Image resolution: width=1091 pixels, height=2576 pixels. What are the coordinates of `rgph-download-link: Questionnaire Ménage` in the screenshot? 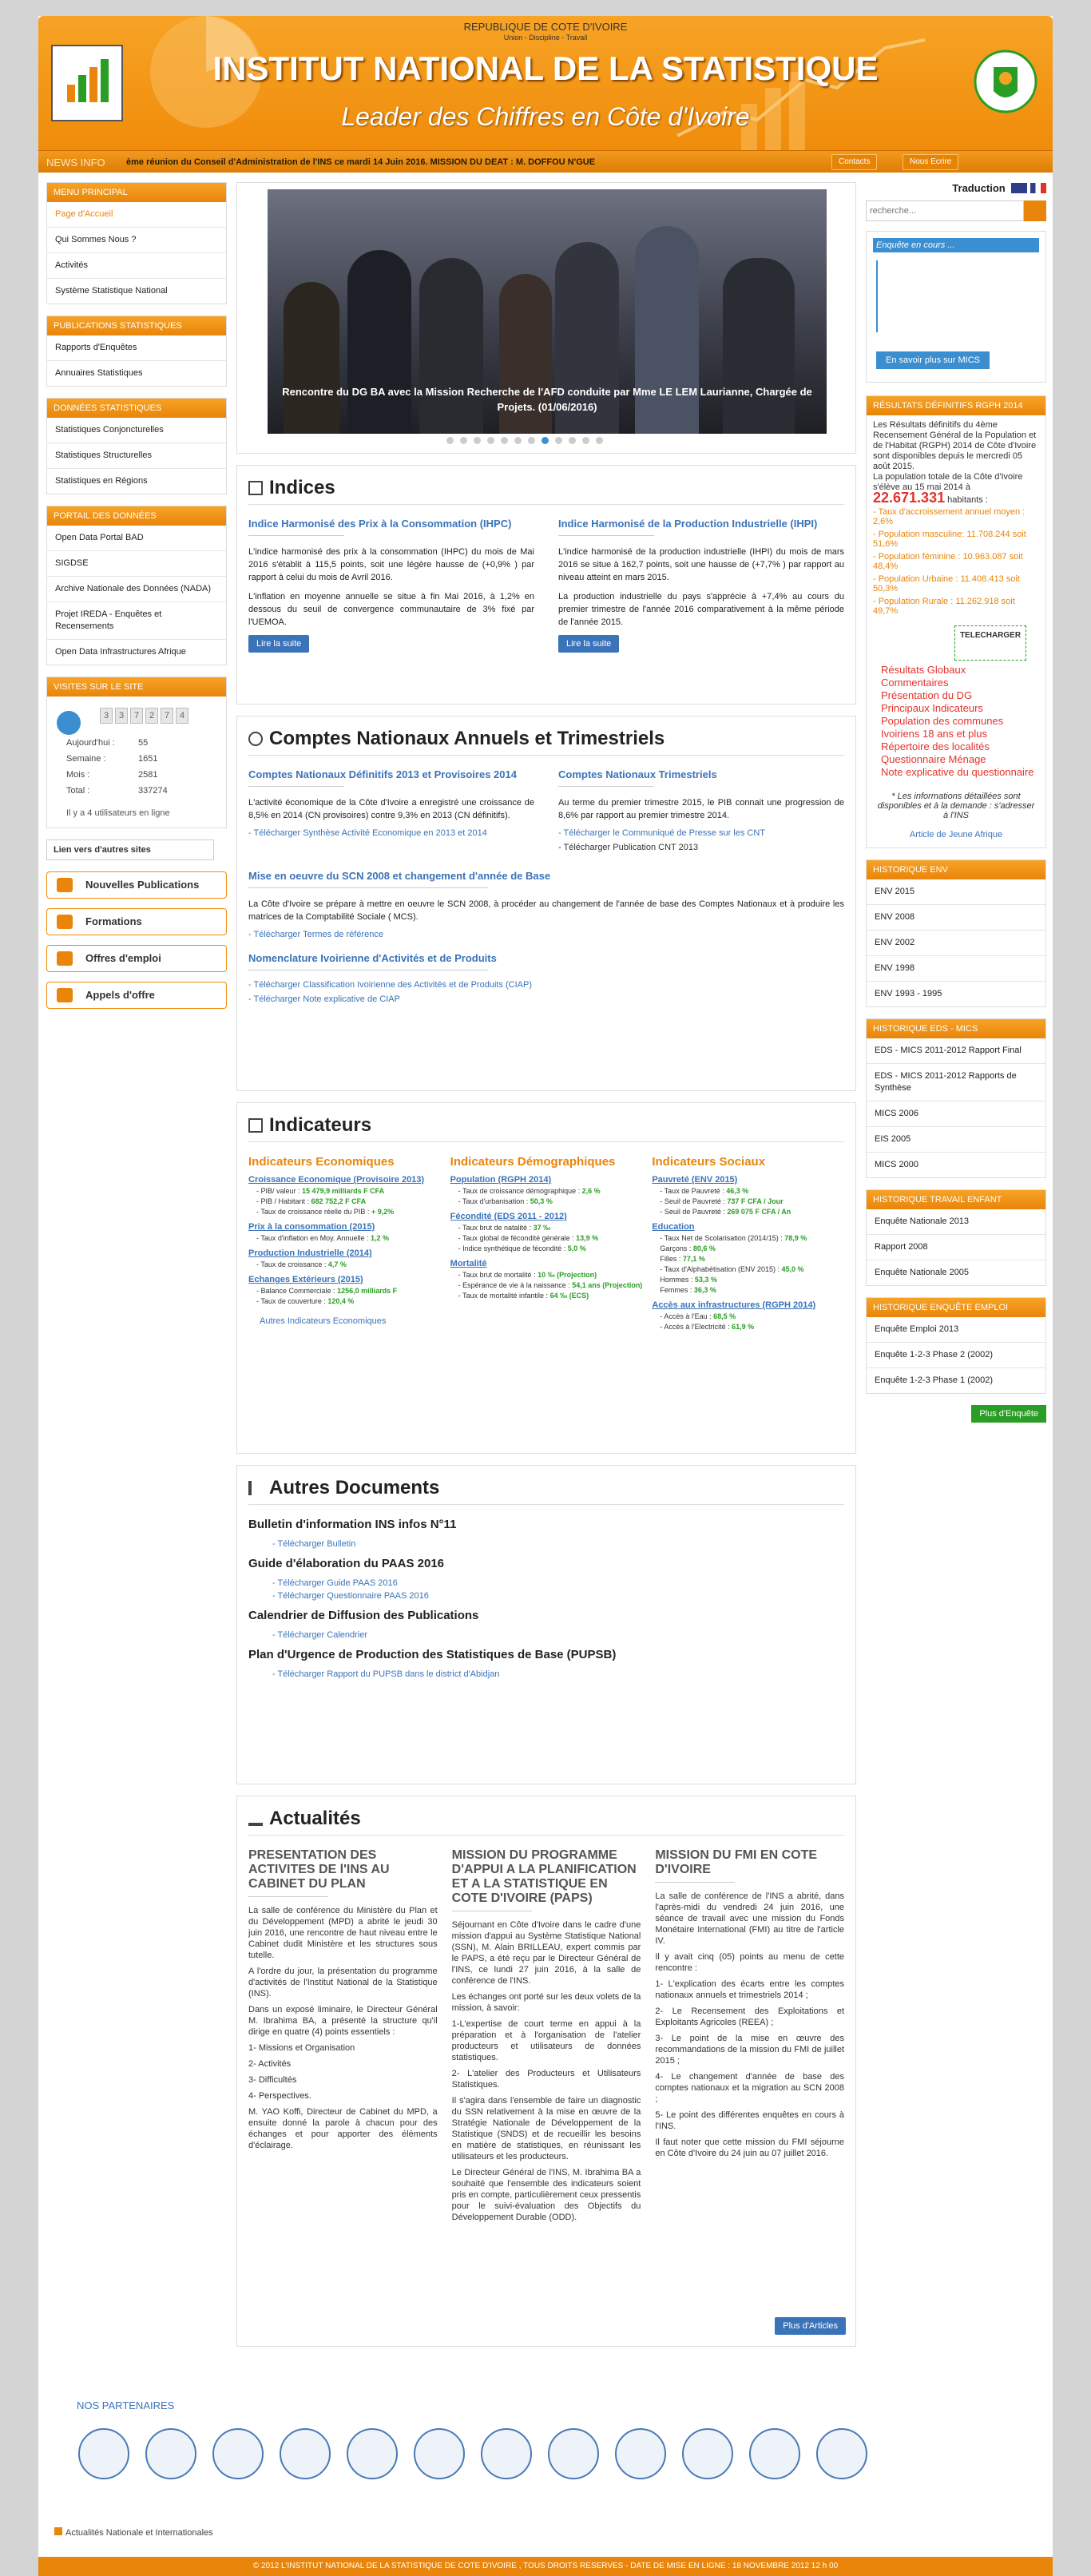 It's located at (959, 759).